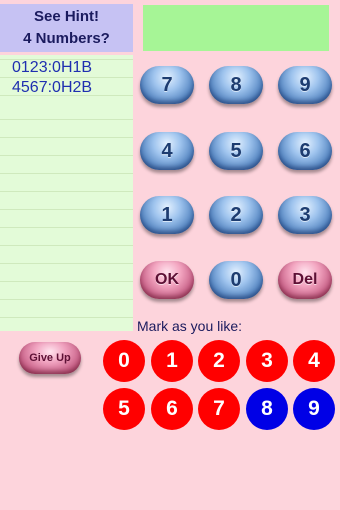 This screenshot has width=340, height=510. Describe the element at coordinates (314, 361) in the screenshot. I see `mark-4-toggle: 4` at that location.